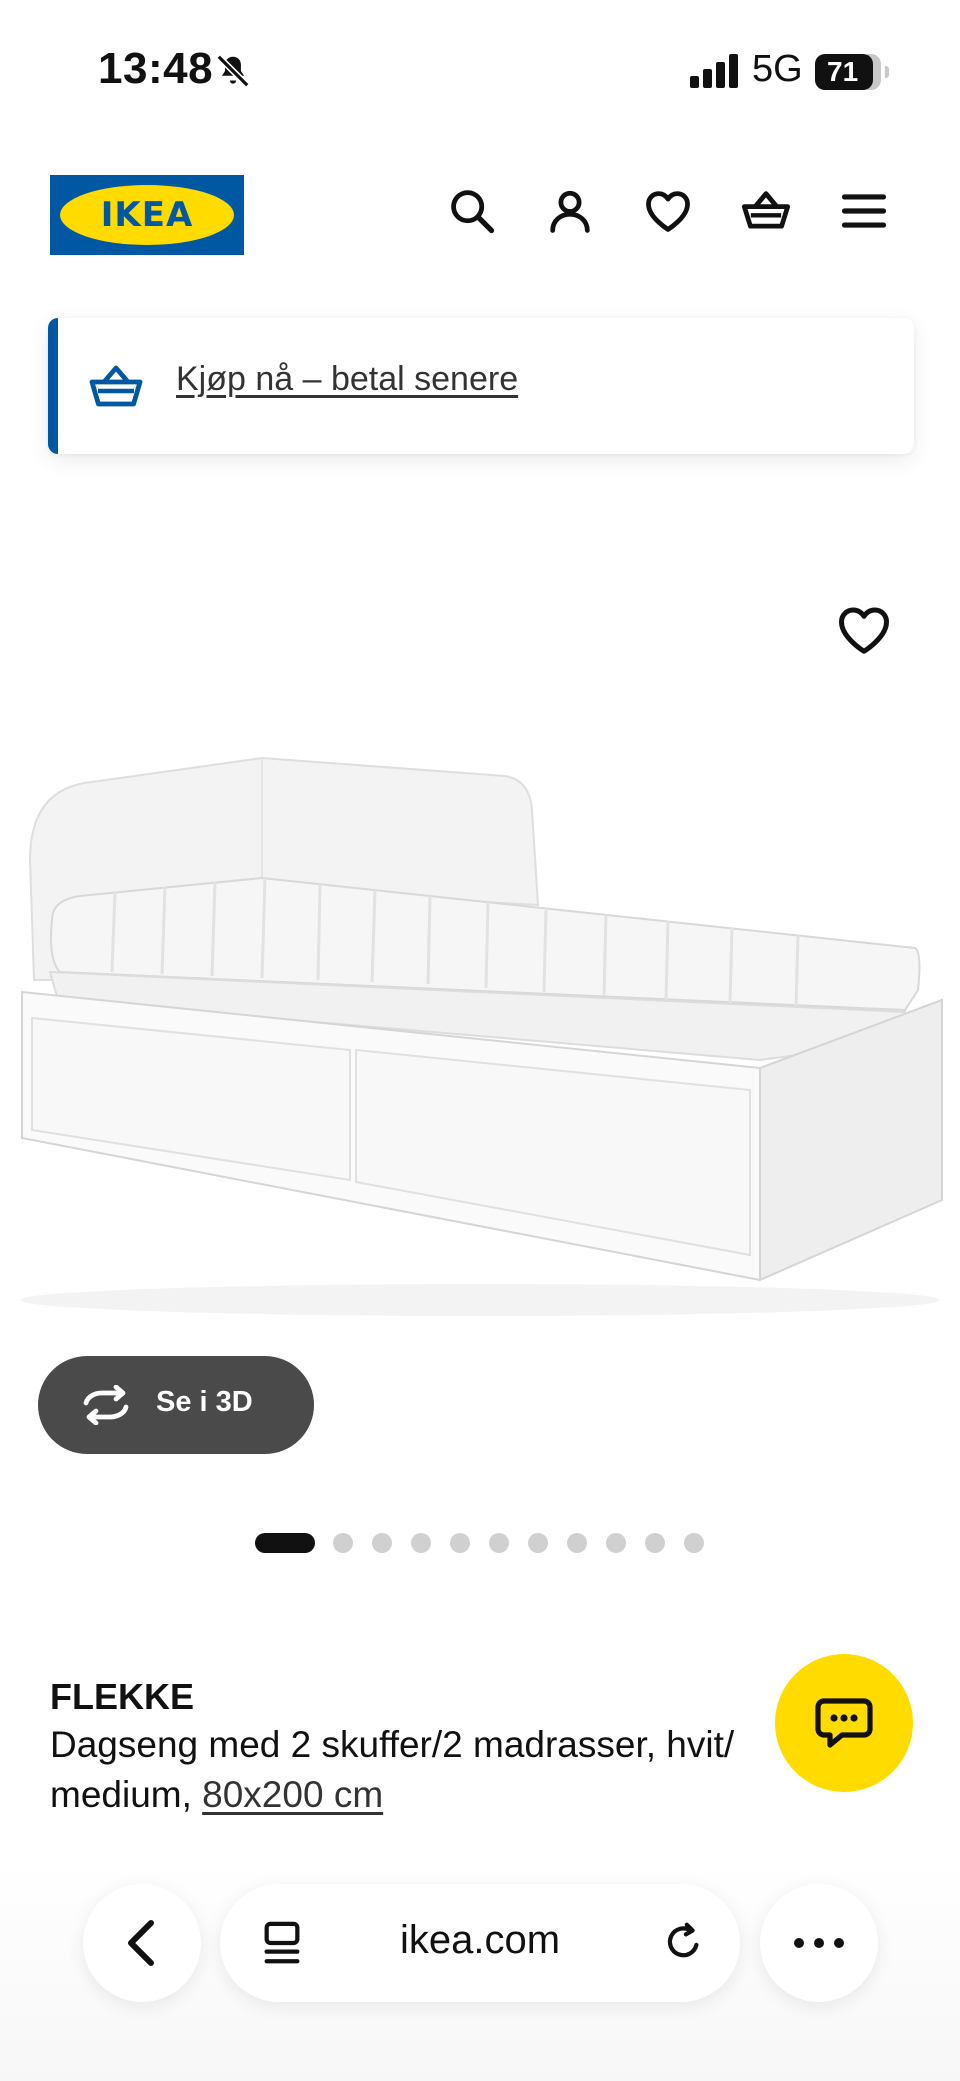 Image resolution: width=960 pixels, height=2081 pixels. Describe the element at coordinates (156, 68) in the screenshot. I see `status-time: 13:48` at that location.